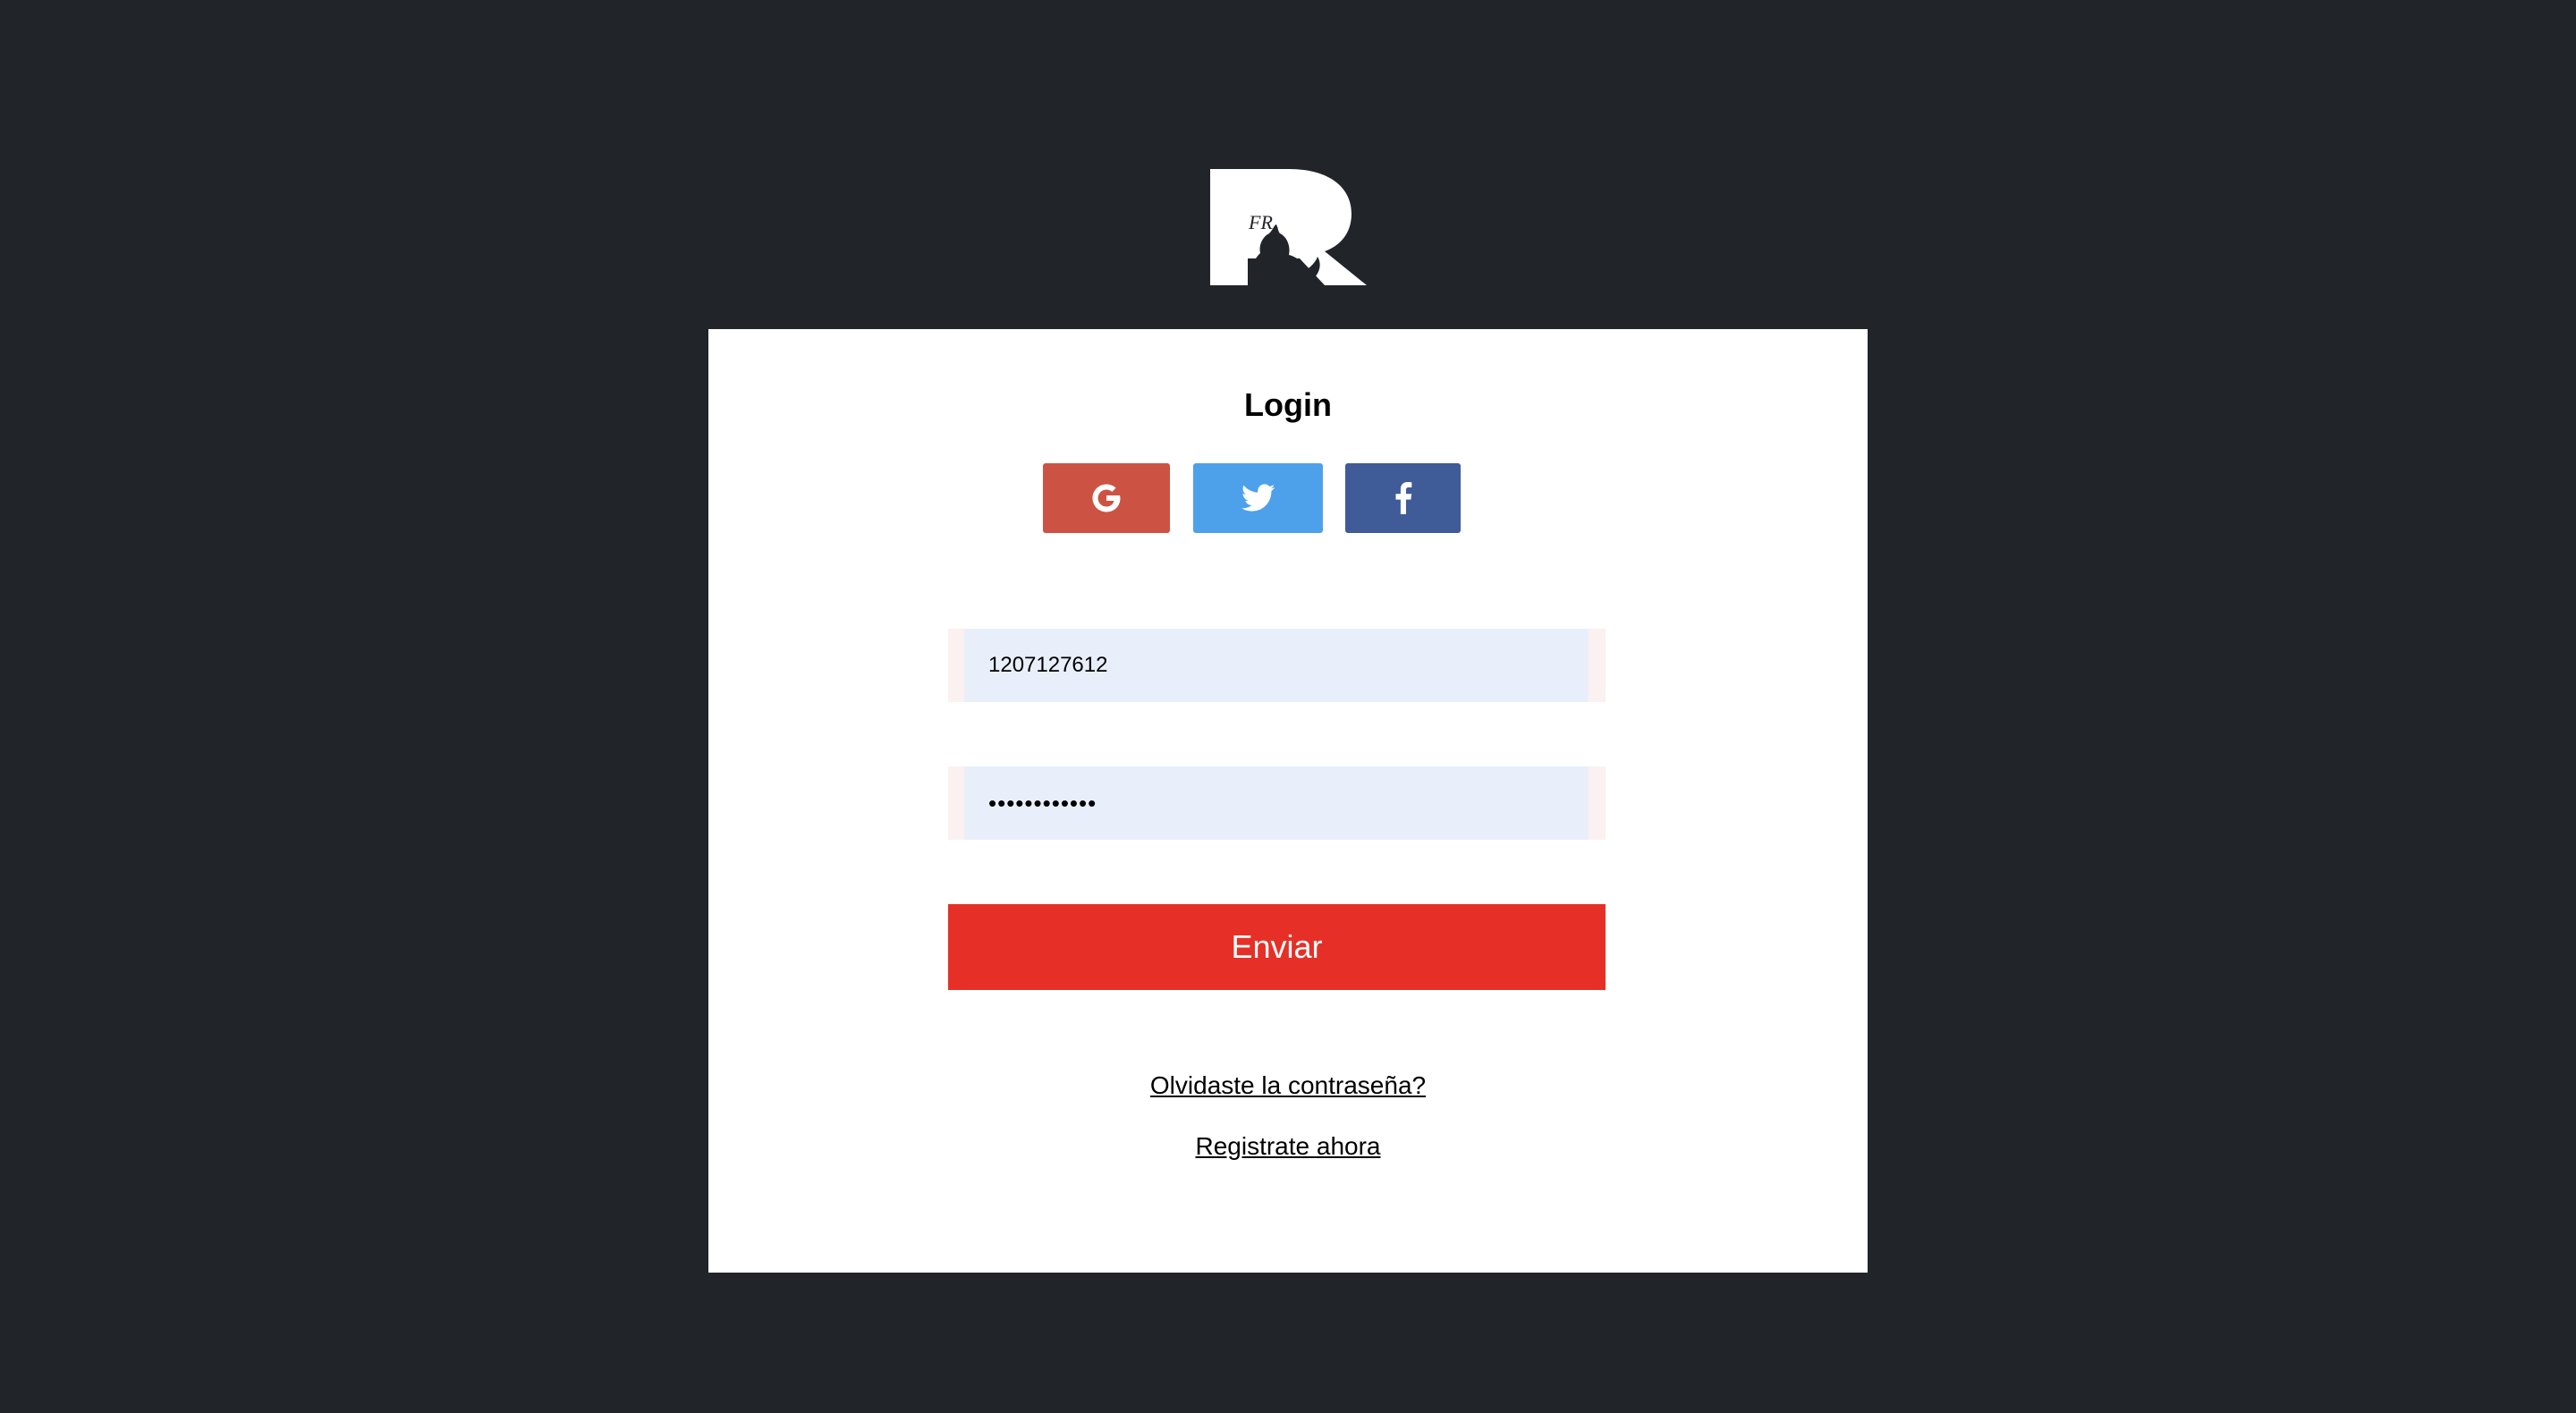 The width and height of the screenshot is (2576, 1413). I want to click on logo: FR, so click(1289, 227).